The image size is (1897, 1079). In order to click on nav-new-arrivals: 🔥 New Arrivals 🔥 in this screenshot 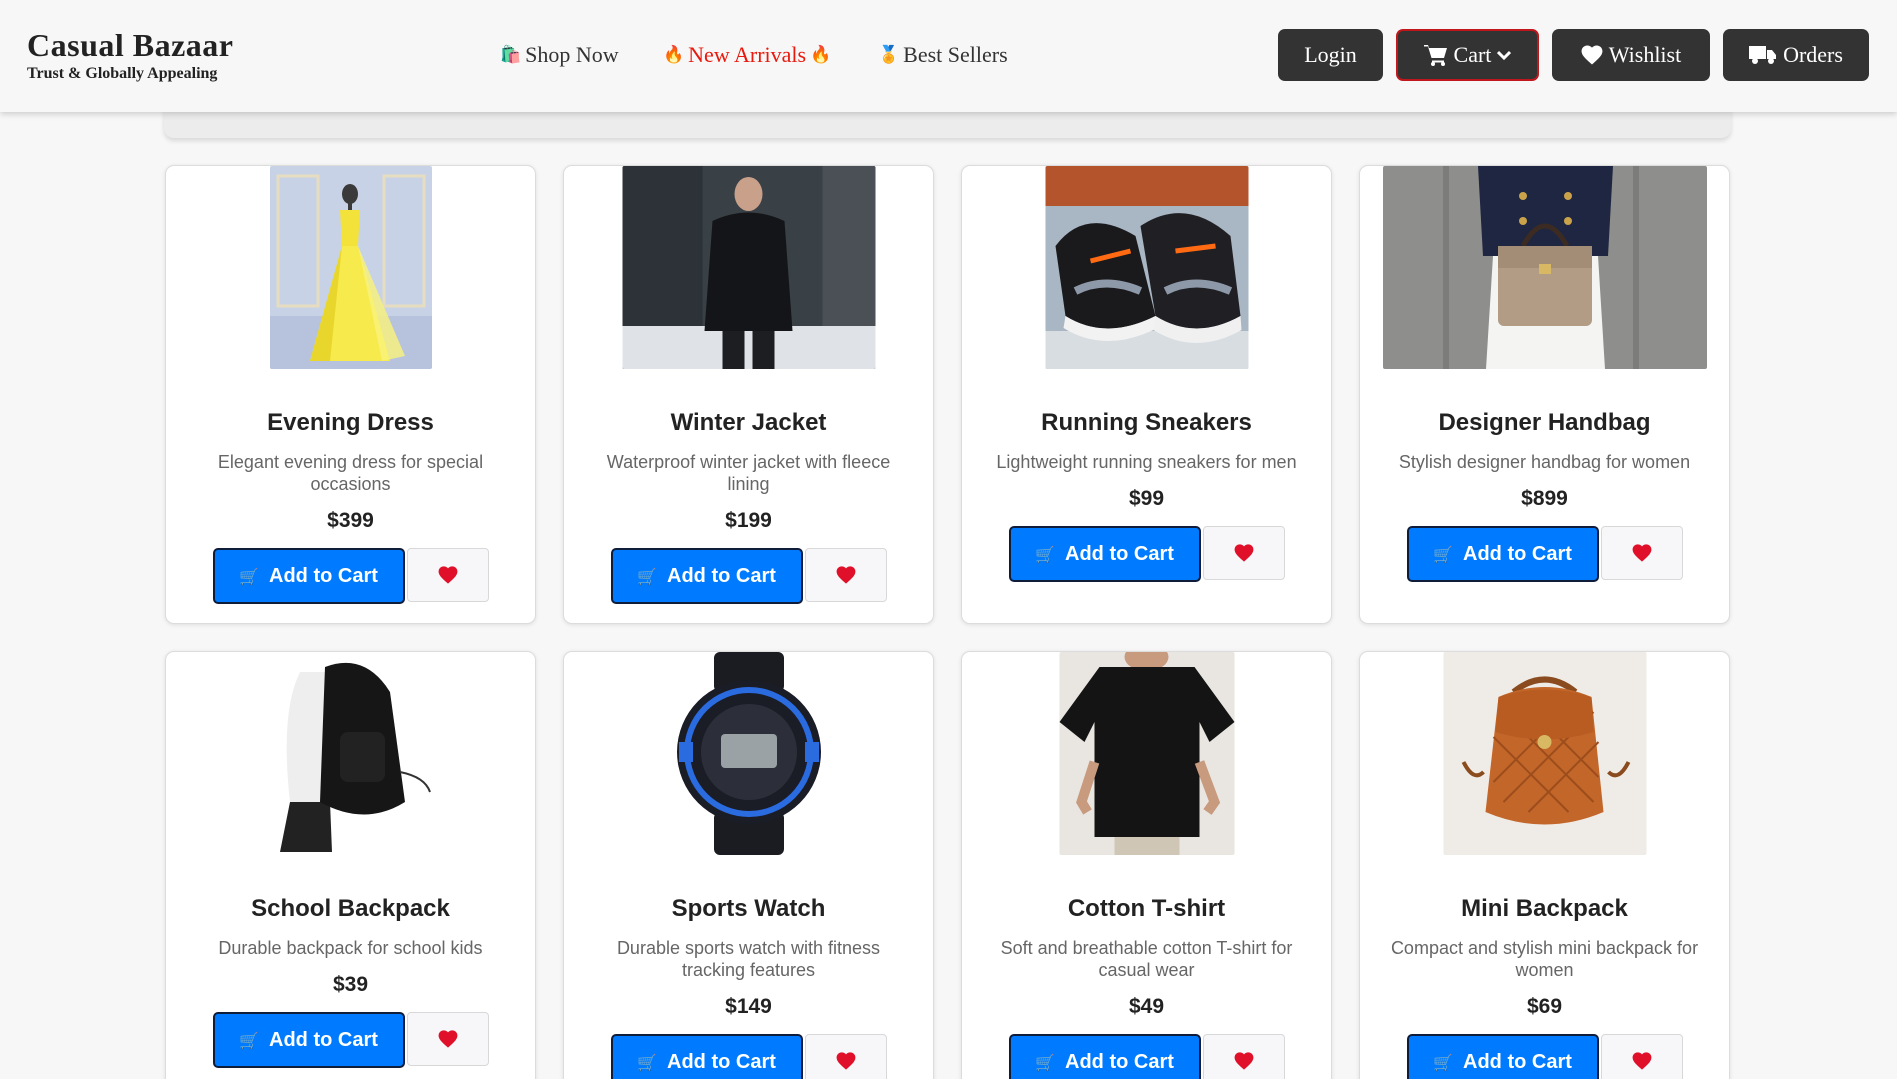, I will do `click(747, 55)`.